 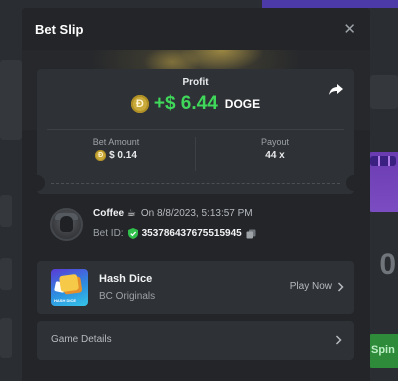 What do you see at coordinates (242, 104) in the screenshot?
I see `profit-currency: DOGE` at bounding box center [242, 104].